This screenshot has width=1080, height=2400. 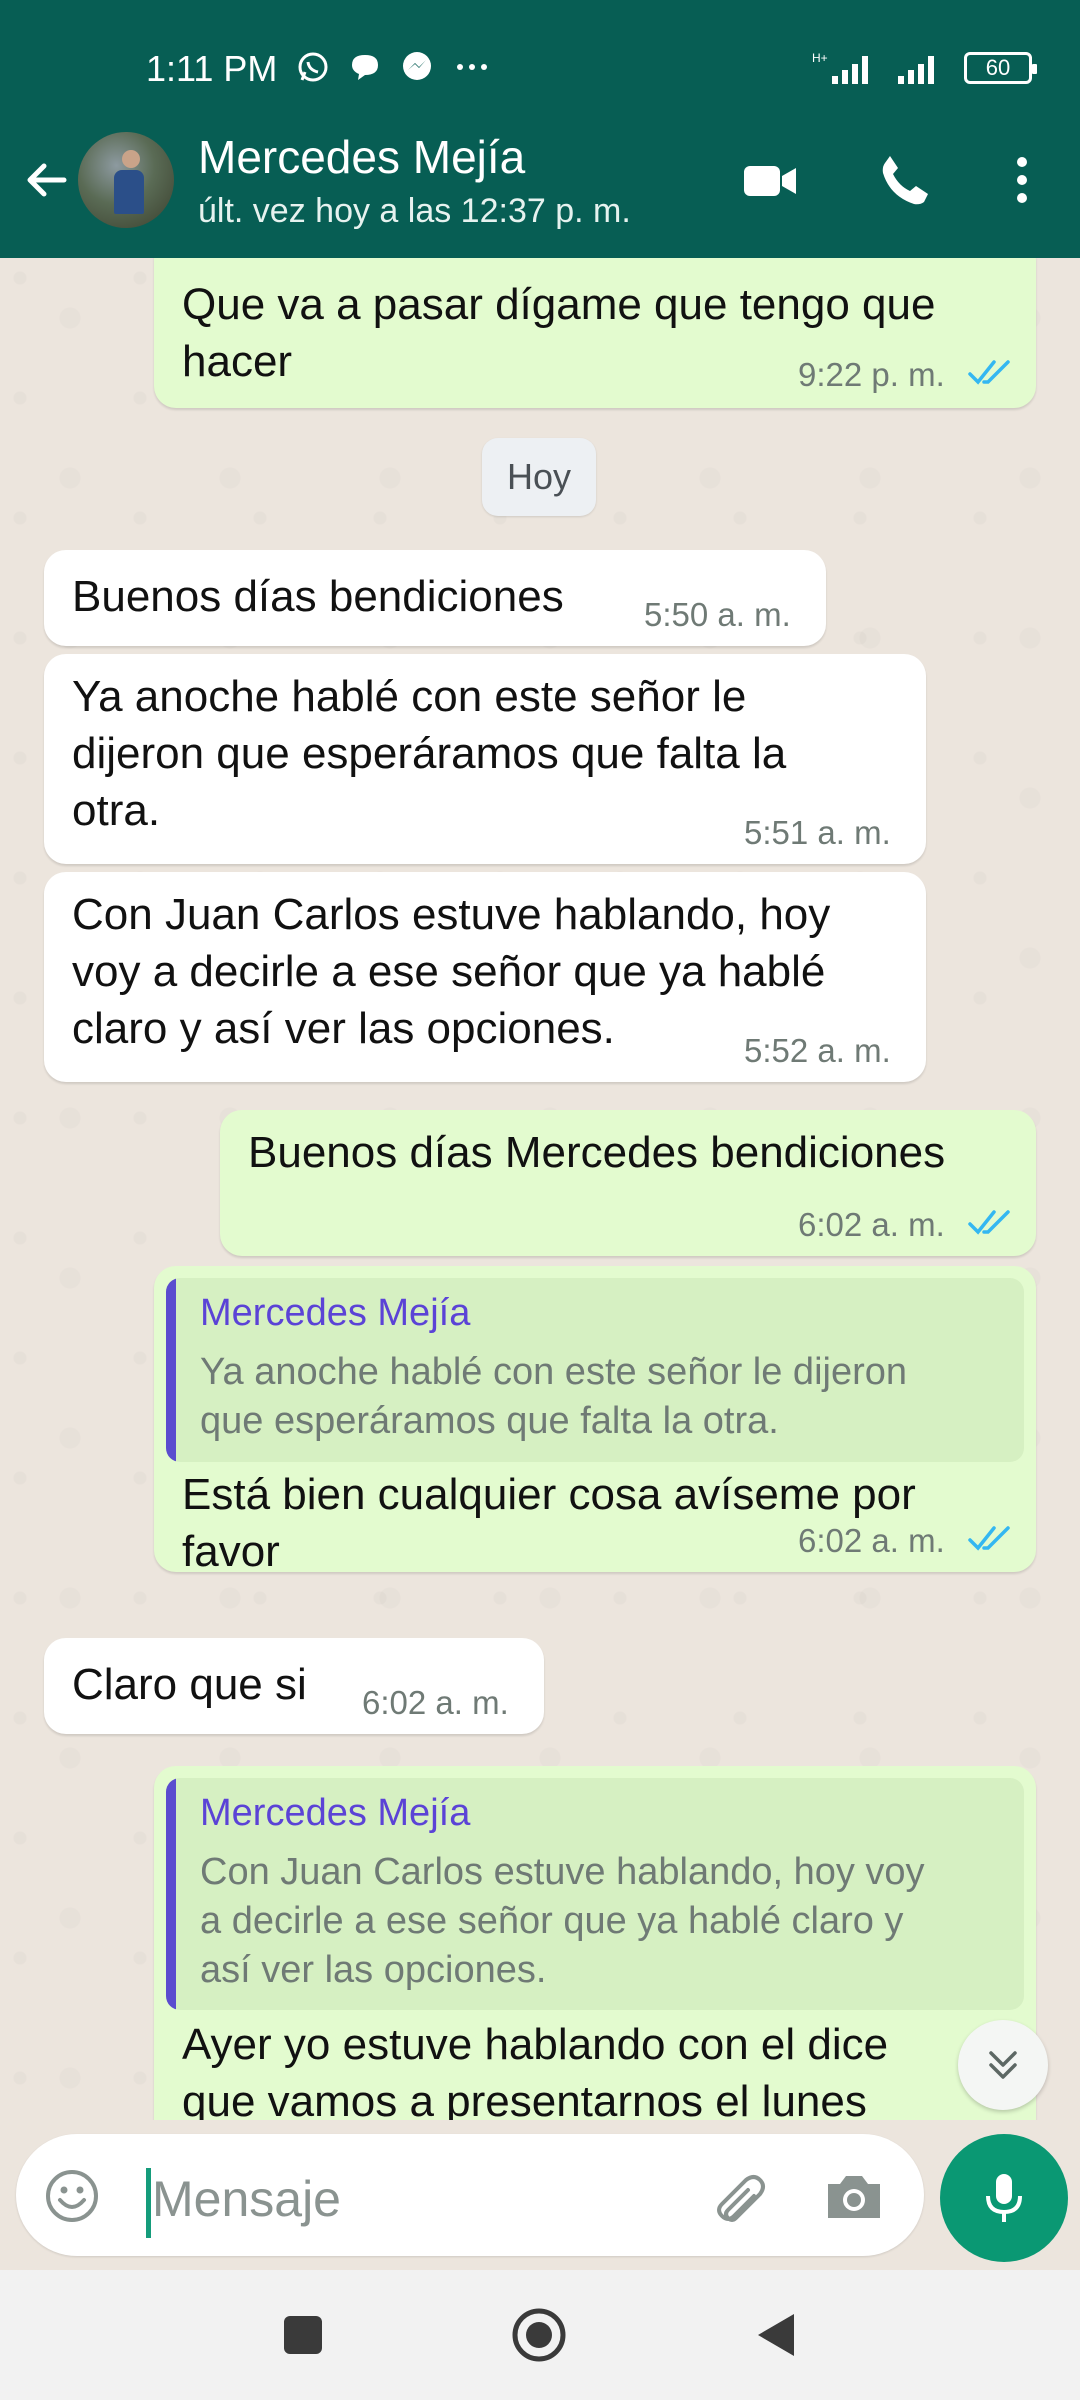 What do you see at coordinates (817, 832) in the screenshot?
I see `message-time: 5:51 a. m.` at bounding box center [817, 832].